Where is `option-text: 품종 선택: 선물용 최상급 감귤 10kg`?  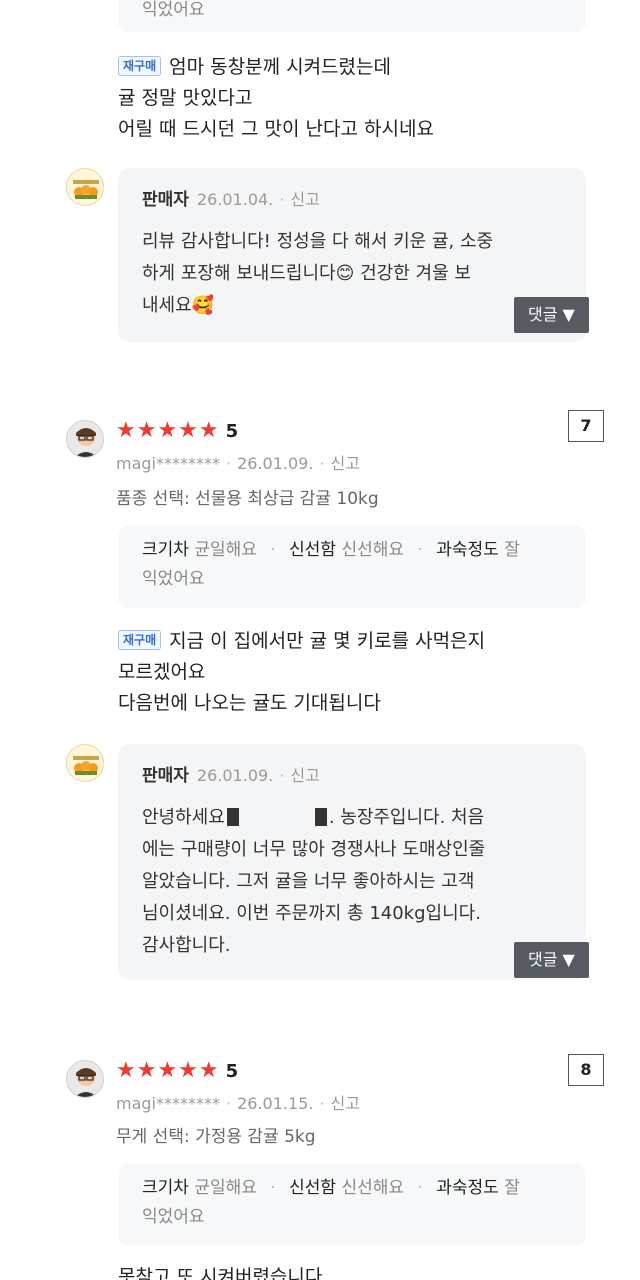 option-text: 품종 선택: 선물용 최상급 감귤 10kg is located at coordinates (247, 499).